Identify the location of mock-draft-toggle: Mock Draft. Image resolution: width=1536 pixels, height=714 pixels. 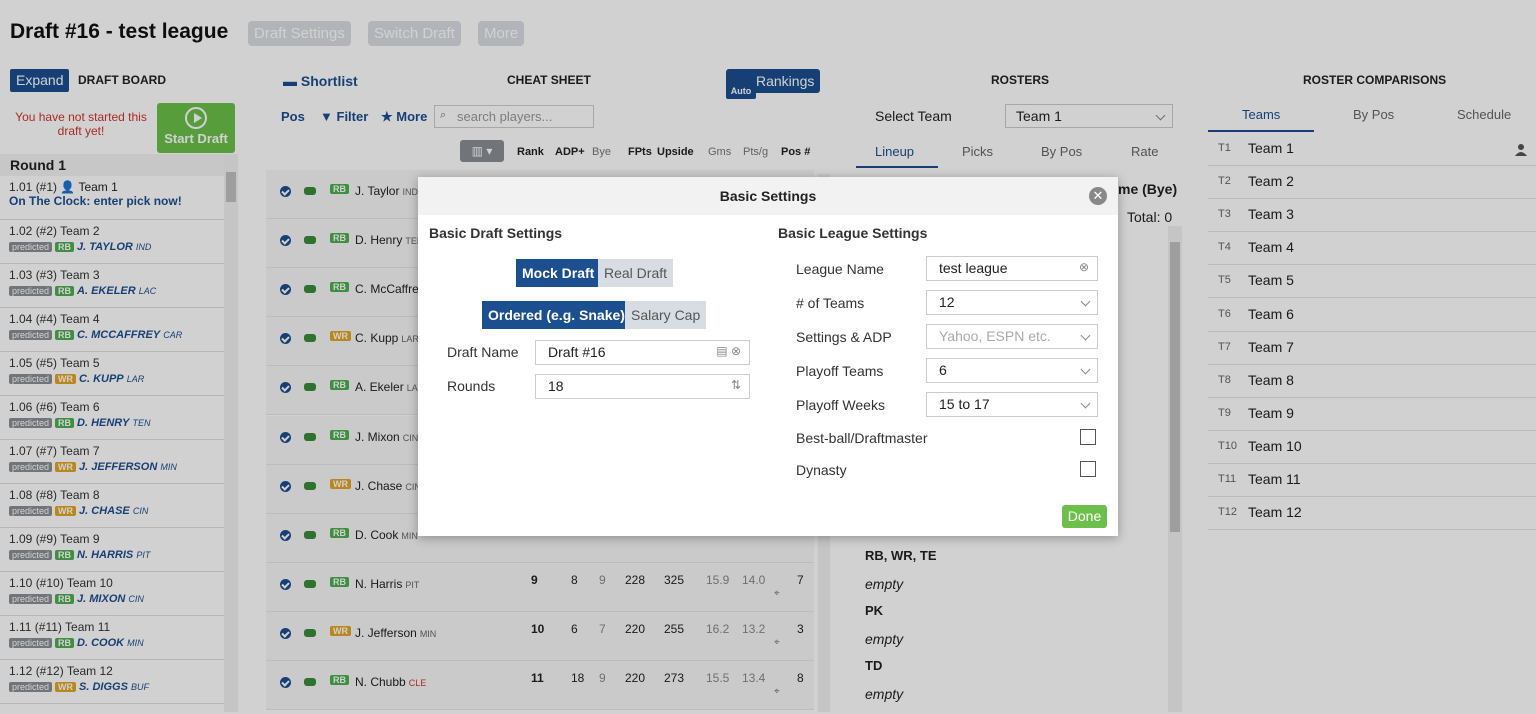
(558, 273).